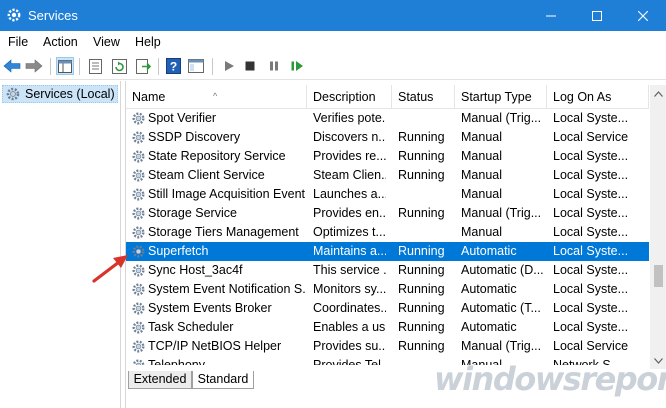  I want to click on close-button, so click(643, 15).